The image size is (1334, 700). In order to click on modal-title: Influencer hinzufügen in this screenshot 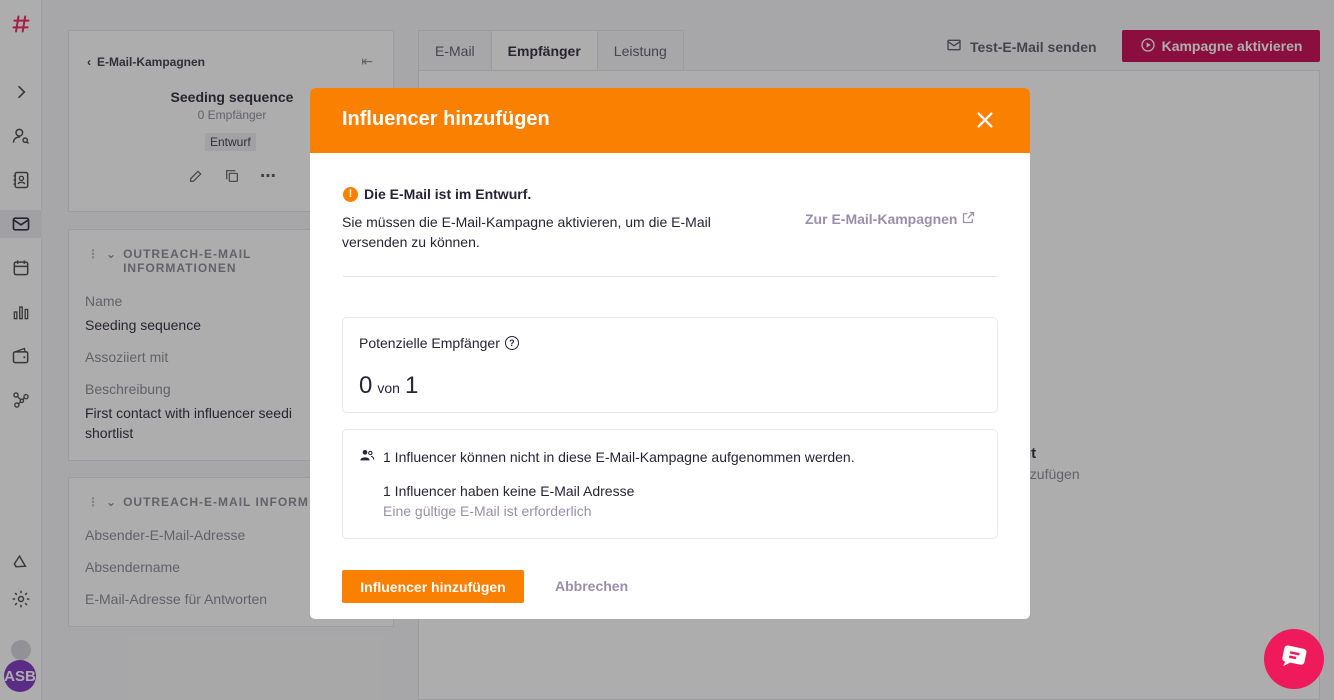, I will do `click(446, 119)`.